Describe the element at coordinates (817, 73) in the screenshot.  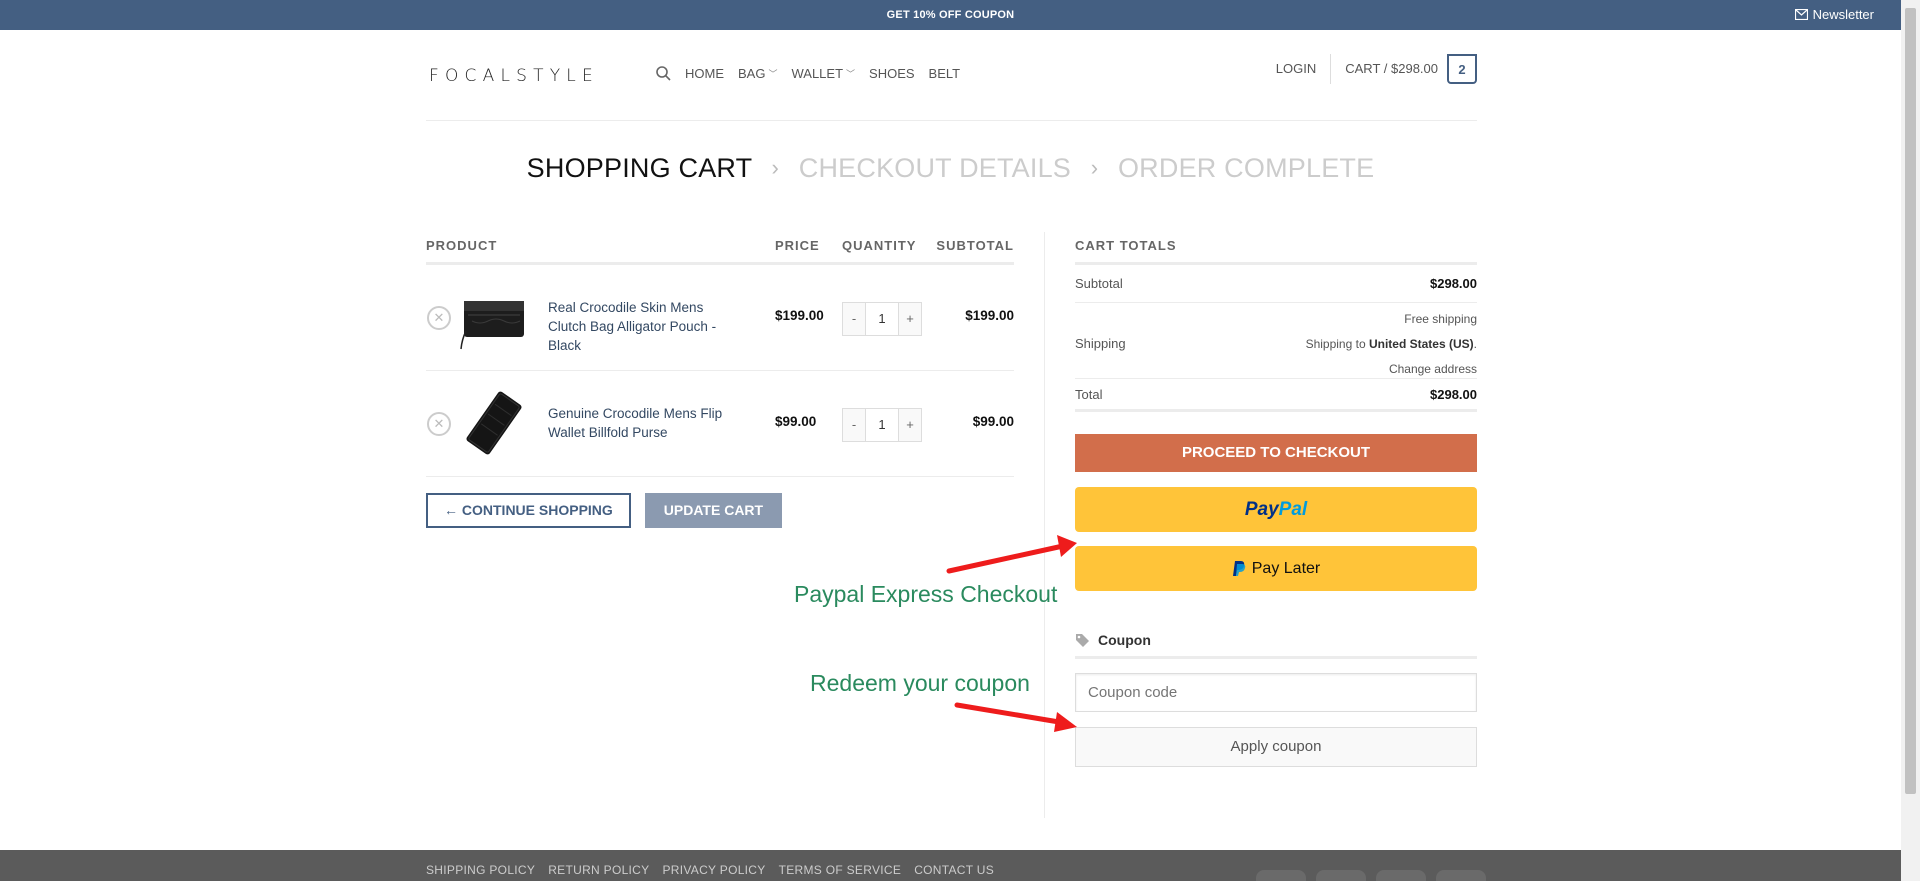
I see `nav-label: WALLET` at that location.